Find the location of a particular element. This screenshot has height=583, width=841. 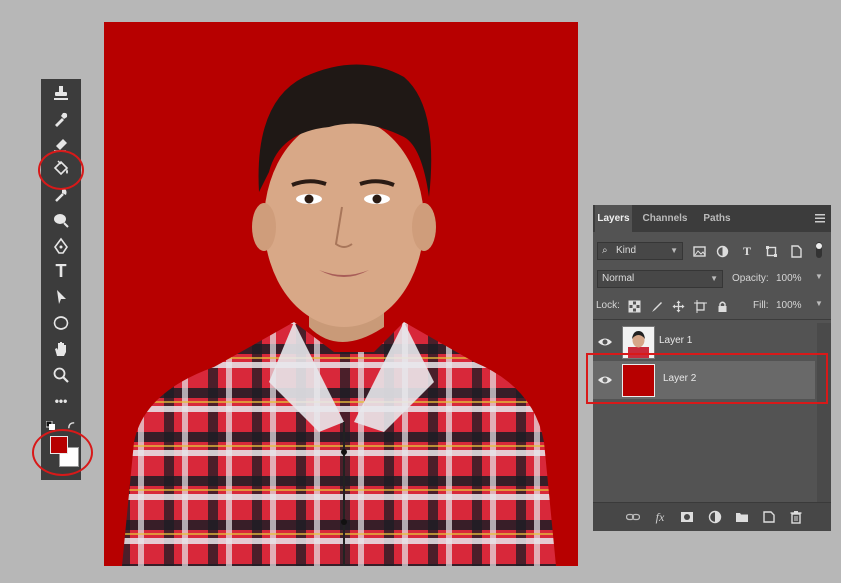

layer-row-layer-1: Layer 1 is located at coordinates (704, 342).